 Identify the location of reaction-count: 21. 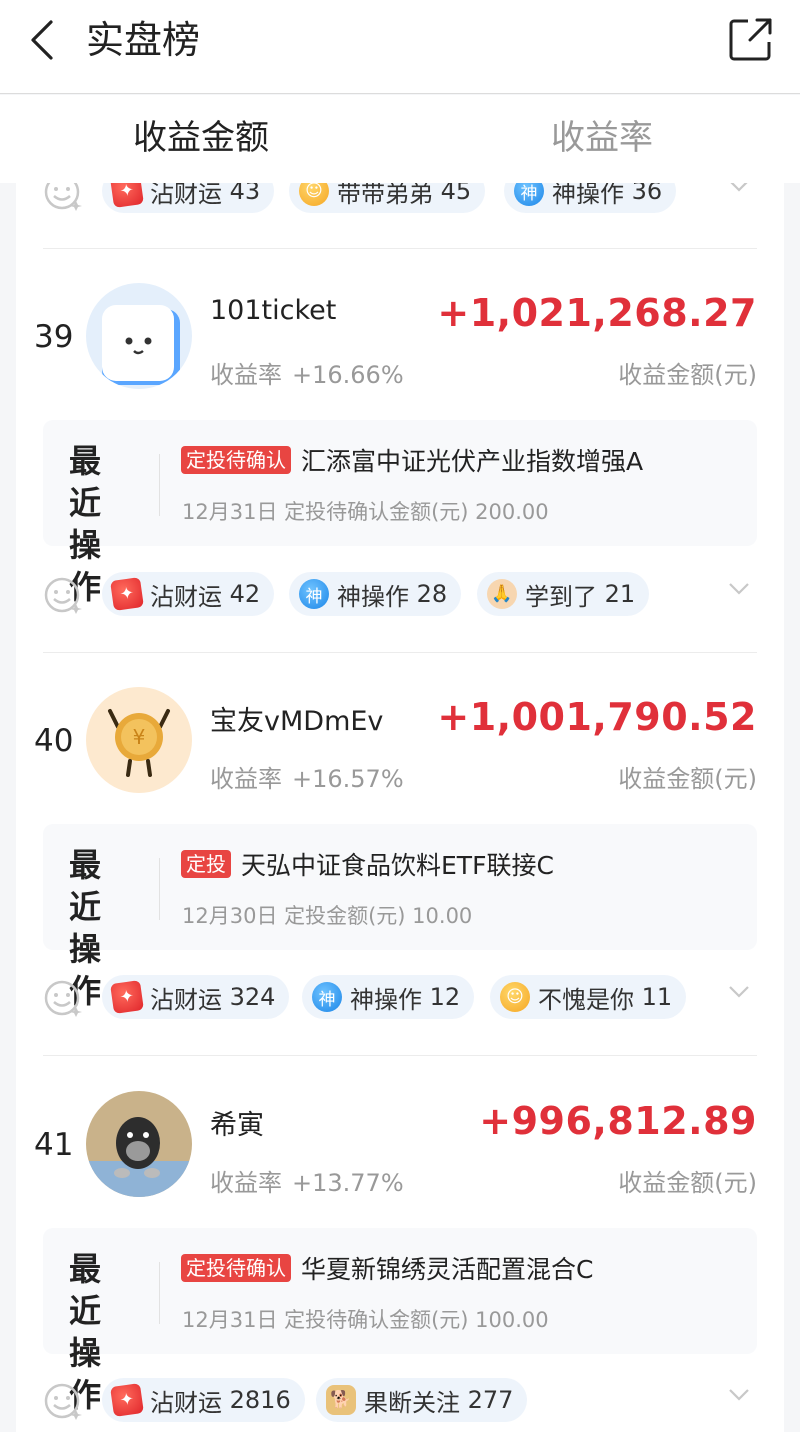
(620, 594).